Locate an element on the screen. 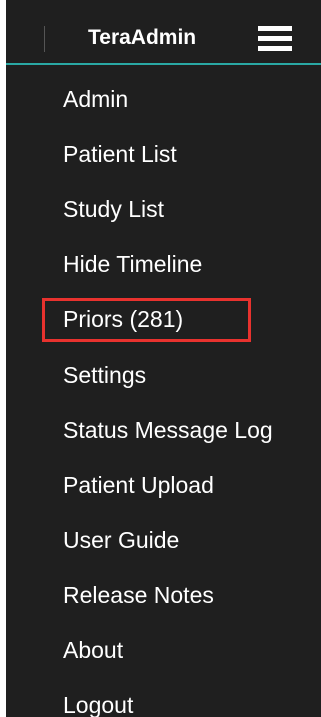 The width and height of the screenshot is (321, 717). menu-item-patient-upload: Patient Upload is located at coordinates (138, 485).